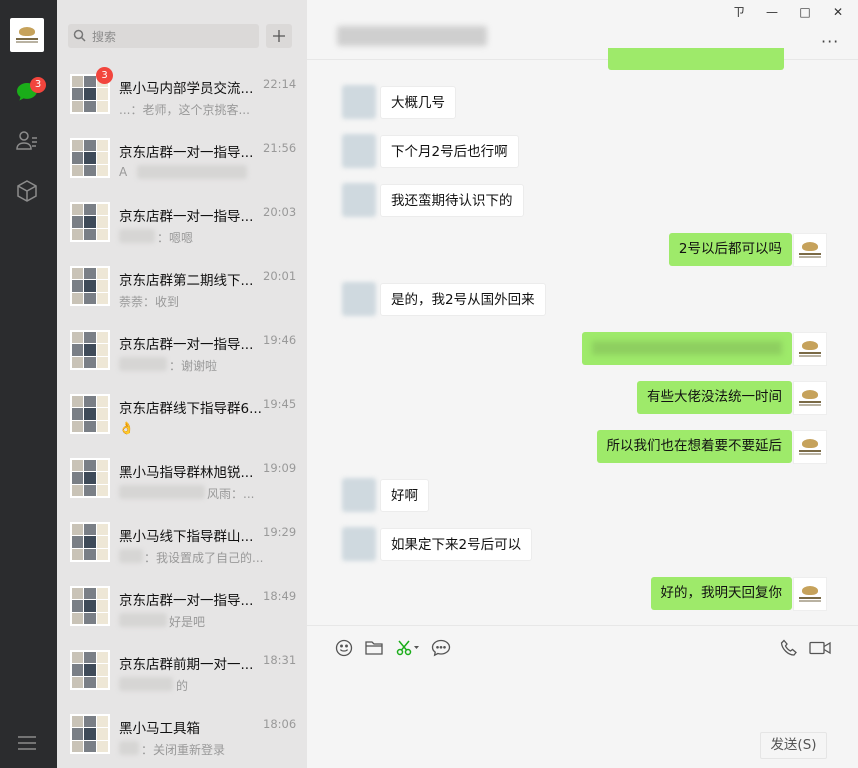 This screenshot has height=768, width=858. Describe the element at coordinates (344, 648) in the screenshot. I see `emoji-icon` at that location.